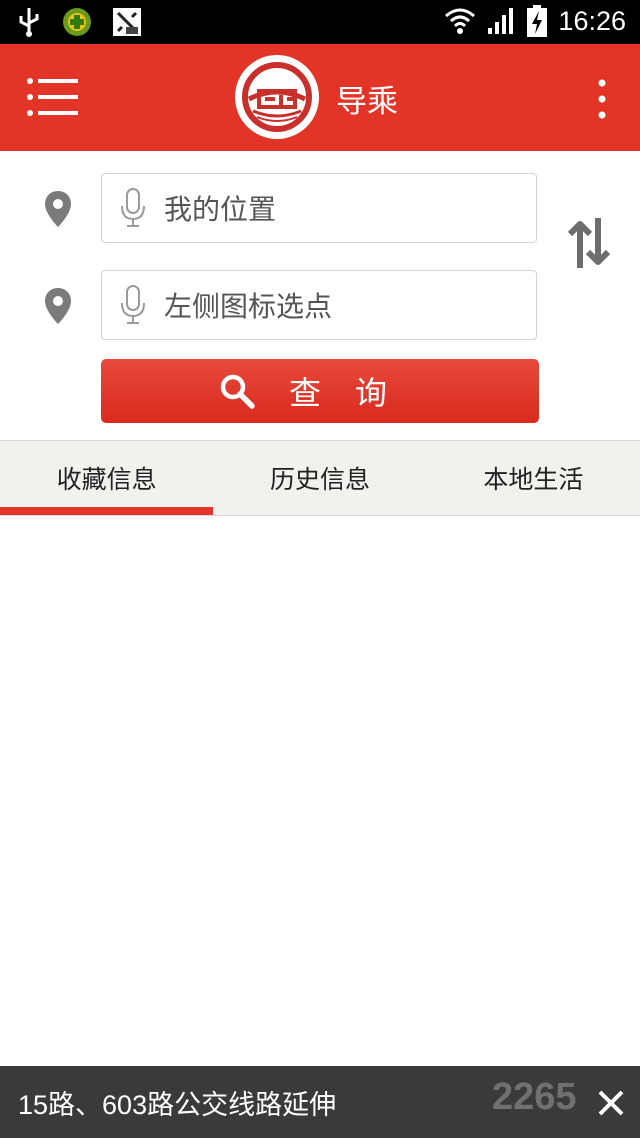 This screenshot has height=1138, width=640. I want to click on close-icon, so click(611, 1103).